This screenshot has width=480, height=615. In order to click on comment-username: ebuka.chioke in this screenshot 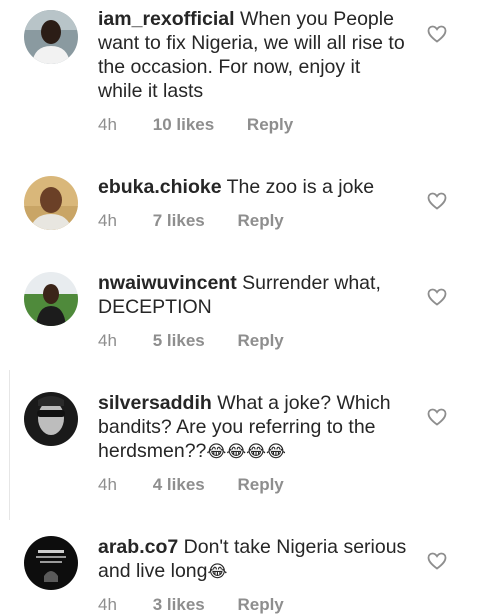, I will do `click(160, 187)`.